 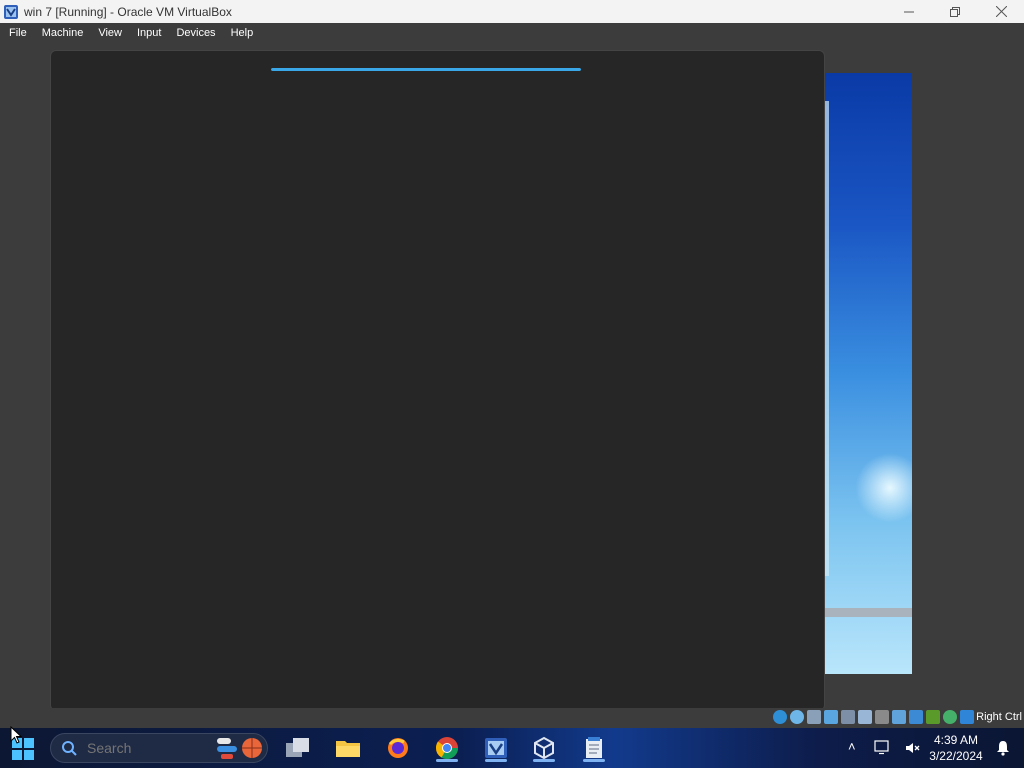 I want to click on firefox-icon, so click(x=398, y=748).